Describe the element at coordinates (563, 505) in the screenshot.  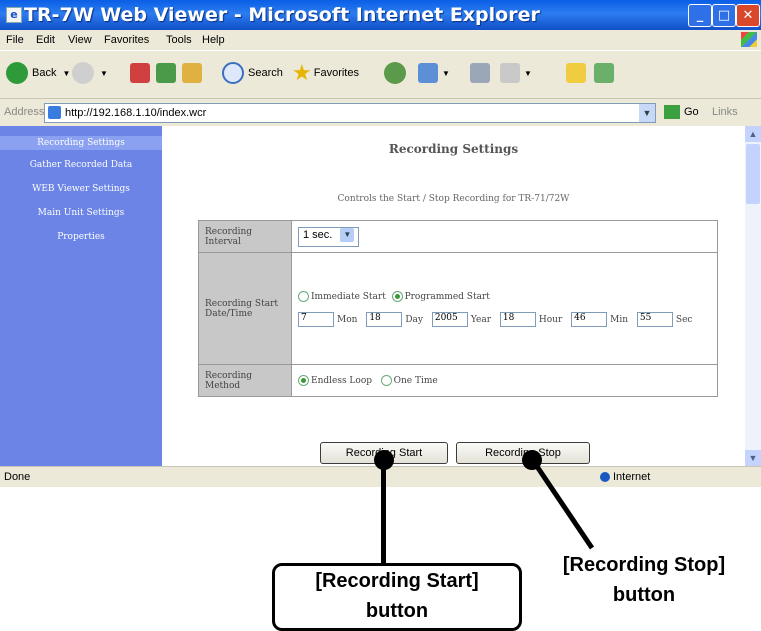
I see `stop-pointer-line` at that location.